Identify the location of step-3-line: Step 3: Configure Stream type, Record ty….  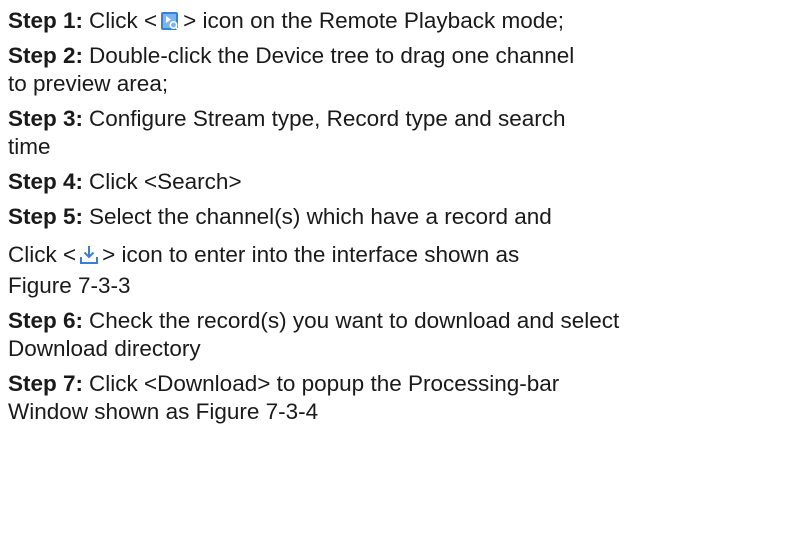
(408, 119).